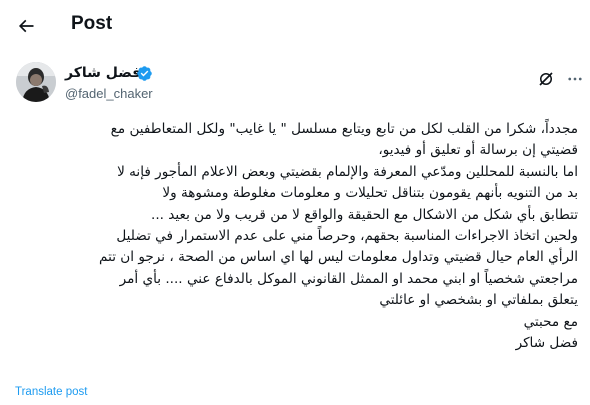 The height and width of the screenshot is (405, 590). What do you see at coordinates (92, 23) in the screenshot?
I see `page-title: Post` at bounding box center [92, 23].